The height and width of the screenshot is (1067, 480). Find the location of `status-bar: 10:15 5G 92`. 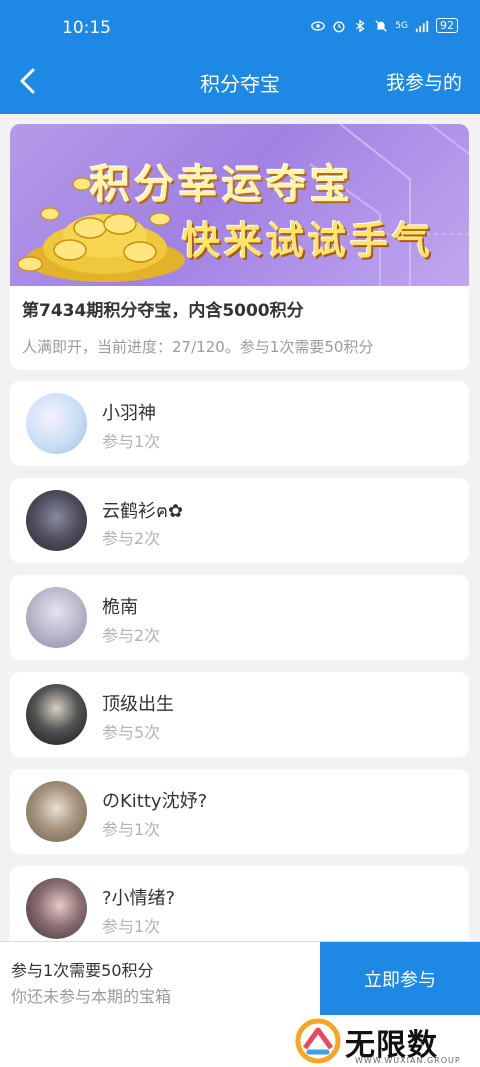

status-bar: 10:15 5G 92 is located at coordinates (240, 24).